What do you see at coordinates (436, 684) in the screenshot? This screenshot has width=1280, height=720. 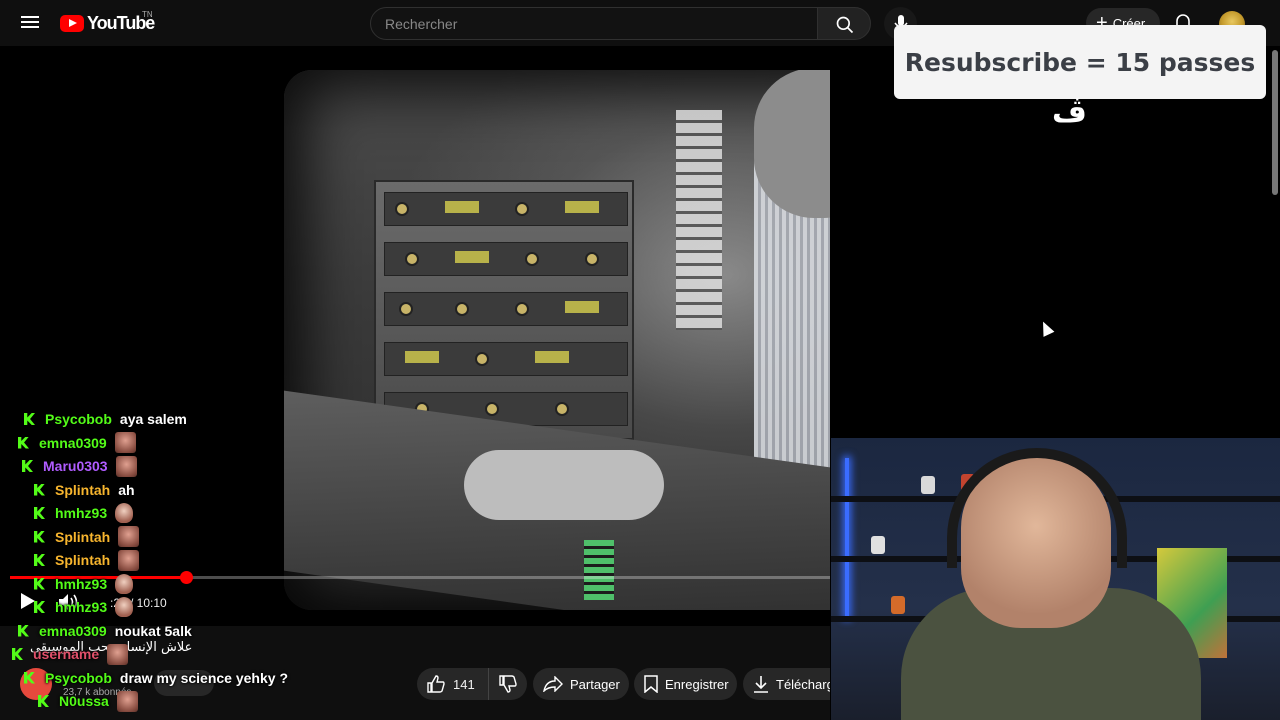 I see `thumbs-up-icon` at bounding box center [436, 684].